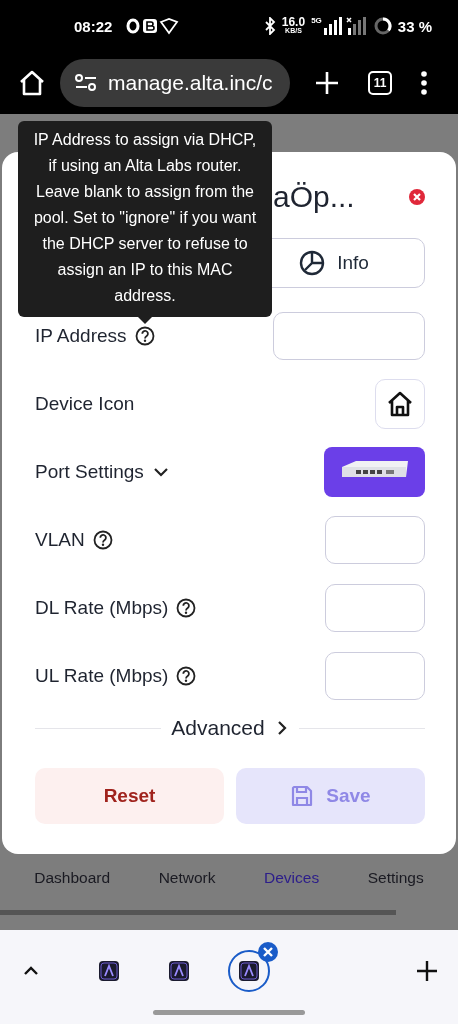 This screenshot has height=1024, width=458. Describe the element at coordinates (268, 952) in the screenshot. I see `close-tab-icon` at that location.